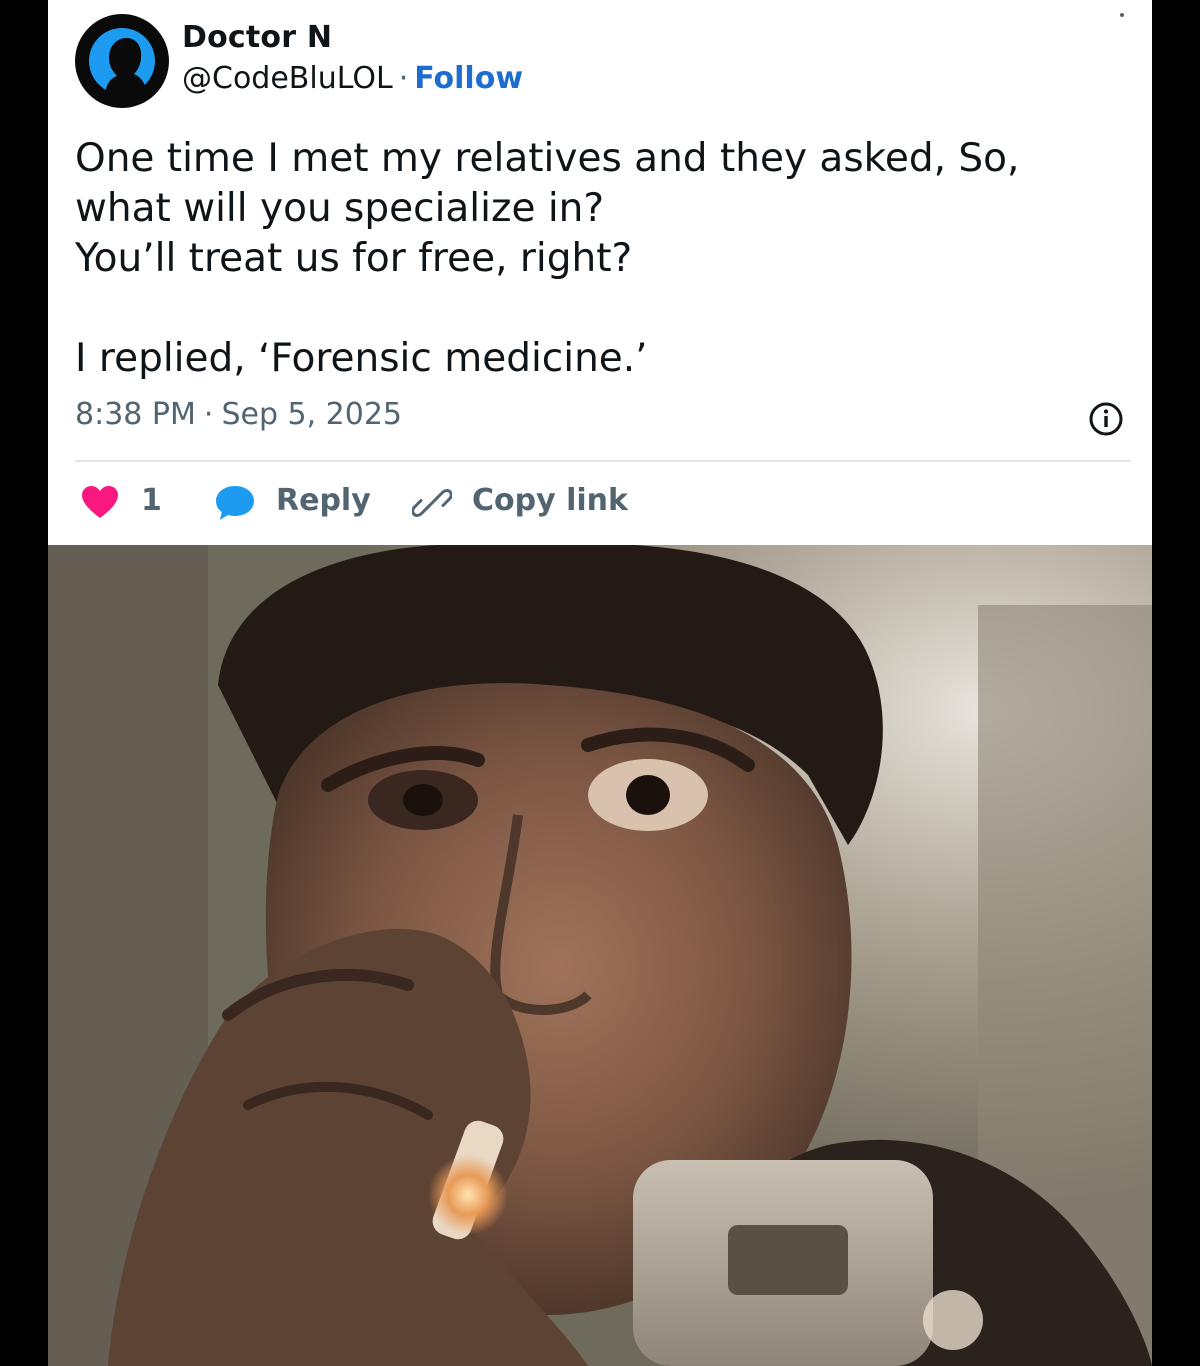 The height and width of the screenshot is (1366, 1200). Describe the element at coordinates (323, 500) in the screenshot. I see `reply-button: Reply` at that location.